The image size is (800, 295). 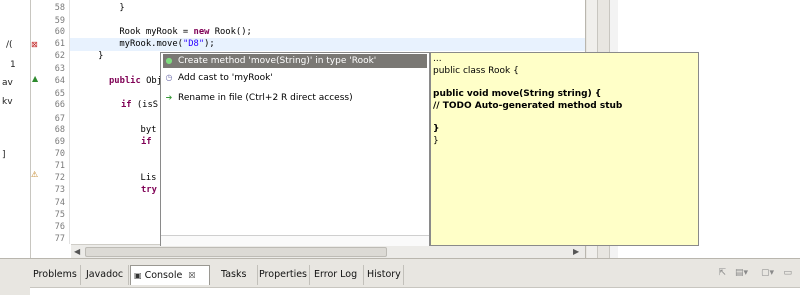 I want to click on scrollbar-thumb, so click(x=236, y=252).